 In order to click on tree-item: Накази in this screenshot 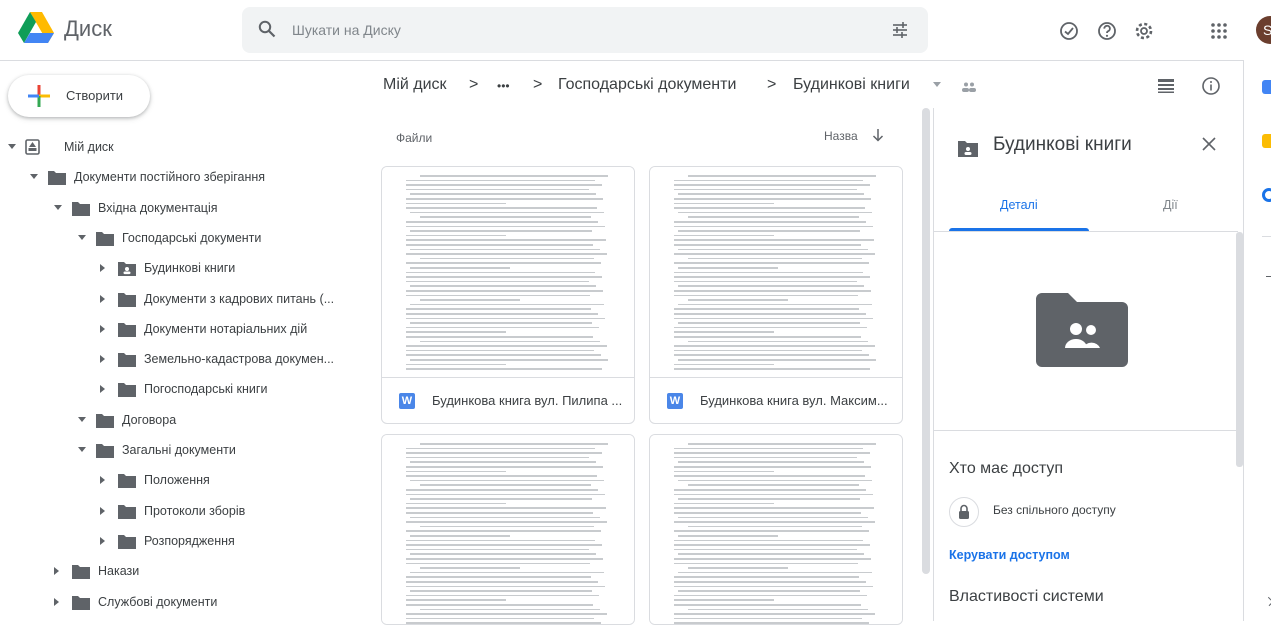, I will do `click(175, 573)`.